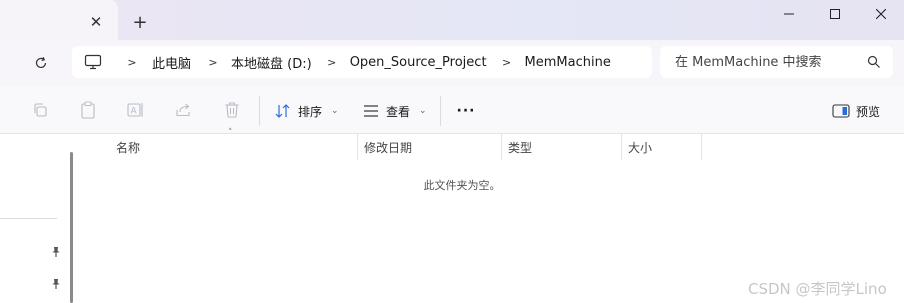  What do you see at coordinates (398, 111) in the screenshot?
I see `view-label: 查看` at bounding box center [398, 111].